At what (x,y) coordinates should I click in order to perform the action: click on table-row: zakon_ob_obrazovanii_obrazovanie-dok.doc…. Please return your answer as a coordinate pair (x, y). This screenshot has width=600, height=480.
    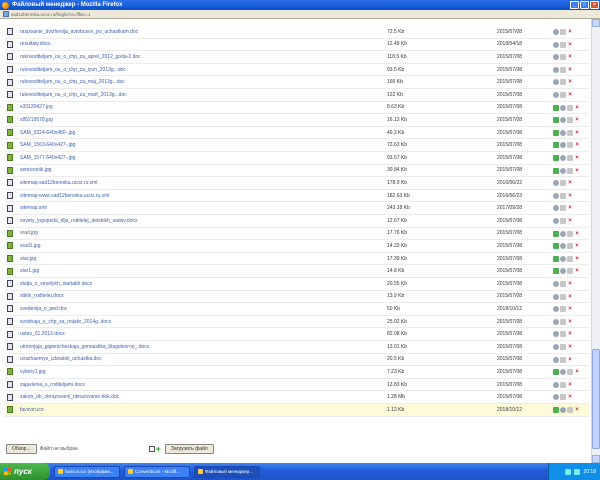
    Looking at the image, I should click on (297, 397).